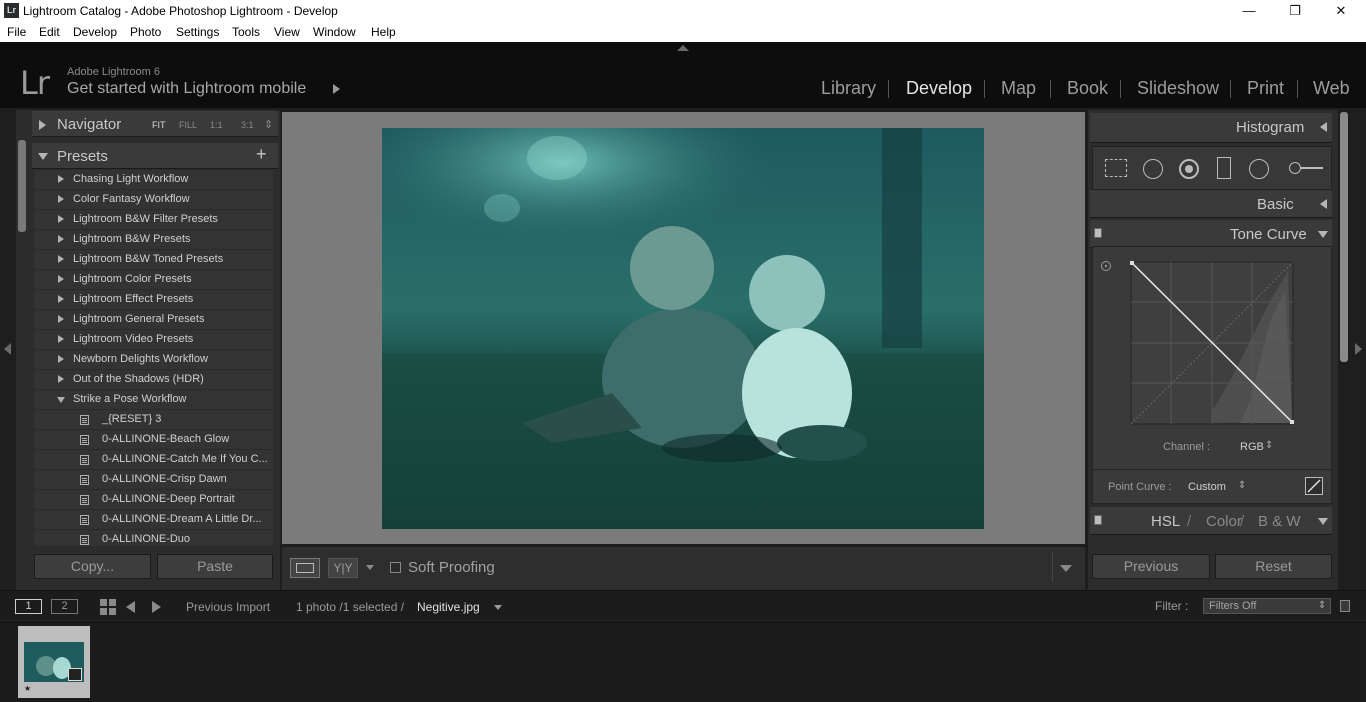 The height and width of the screenshot is (702, 1366). I want to click on nav-1to1-option: 1:1, so click(216, 125).